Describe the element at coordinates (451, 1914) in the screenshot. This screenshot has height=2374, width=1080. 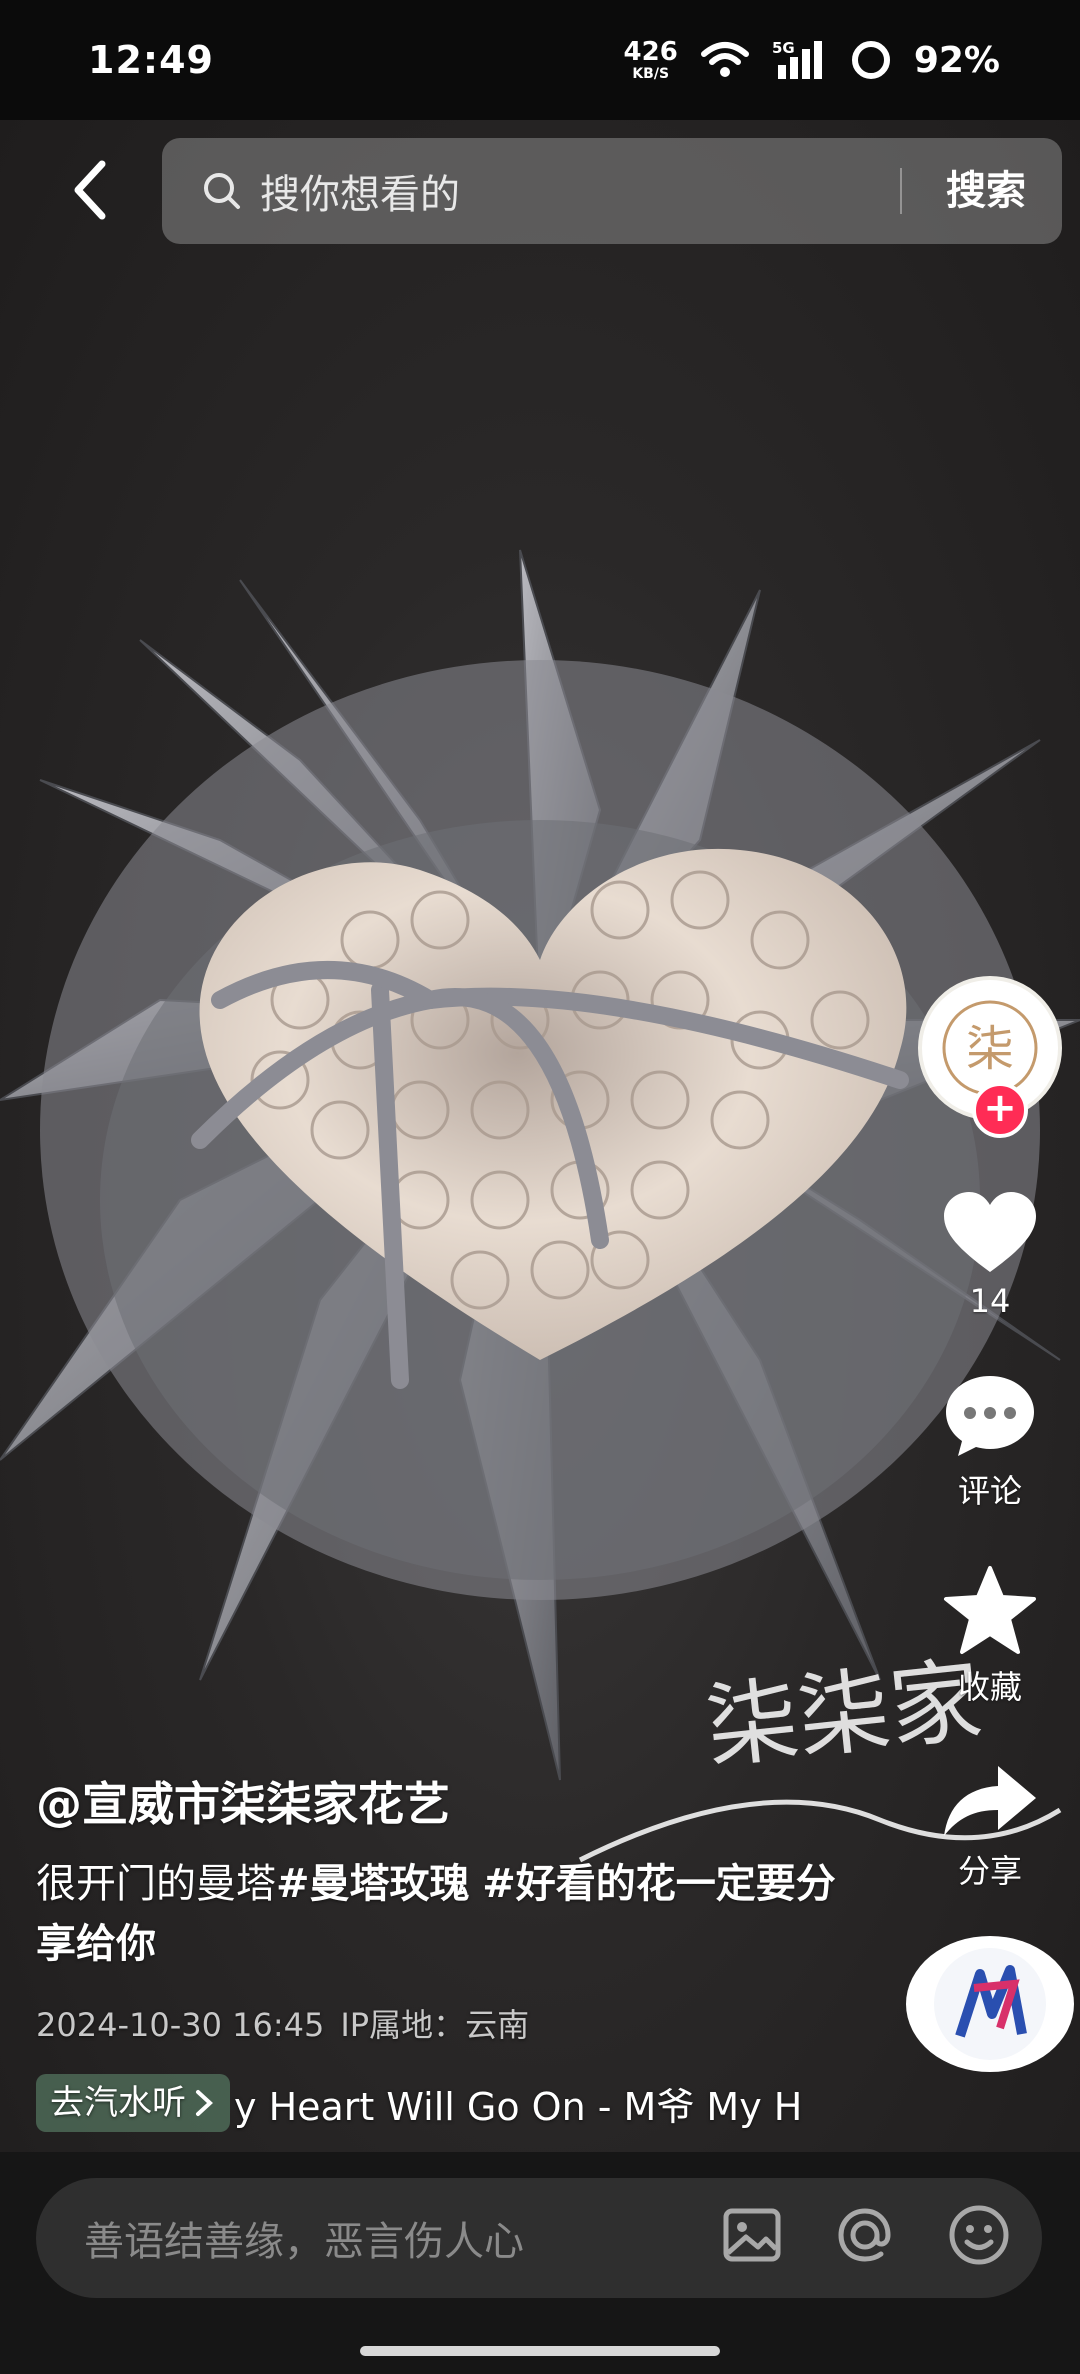
I see `post-description: 很开门的曼塔#曼塔玫瑰 #好看的花一定要分享给你` at that location.